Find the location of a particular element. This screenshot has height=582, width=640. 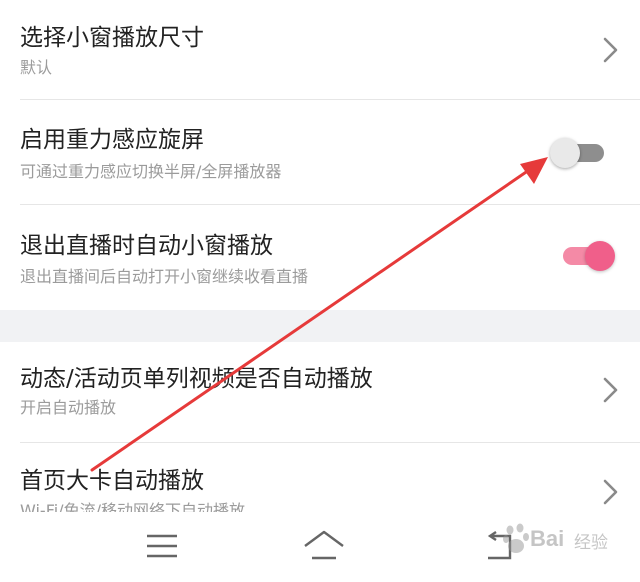

setting-subtitle: 退出直播间后自动打开小窗继续收看直播 is located at coordinates (164, 276).